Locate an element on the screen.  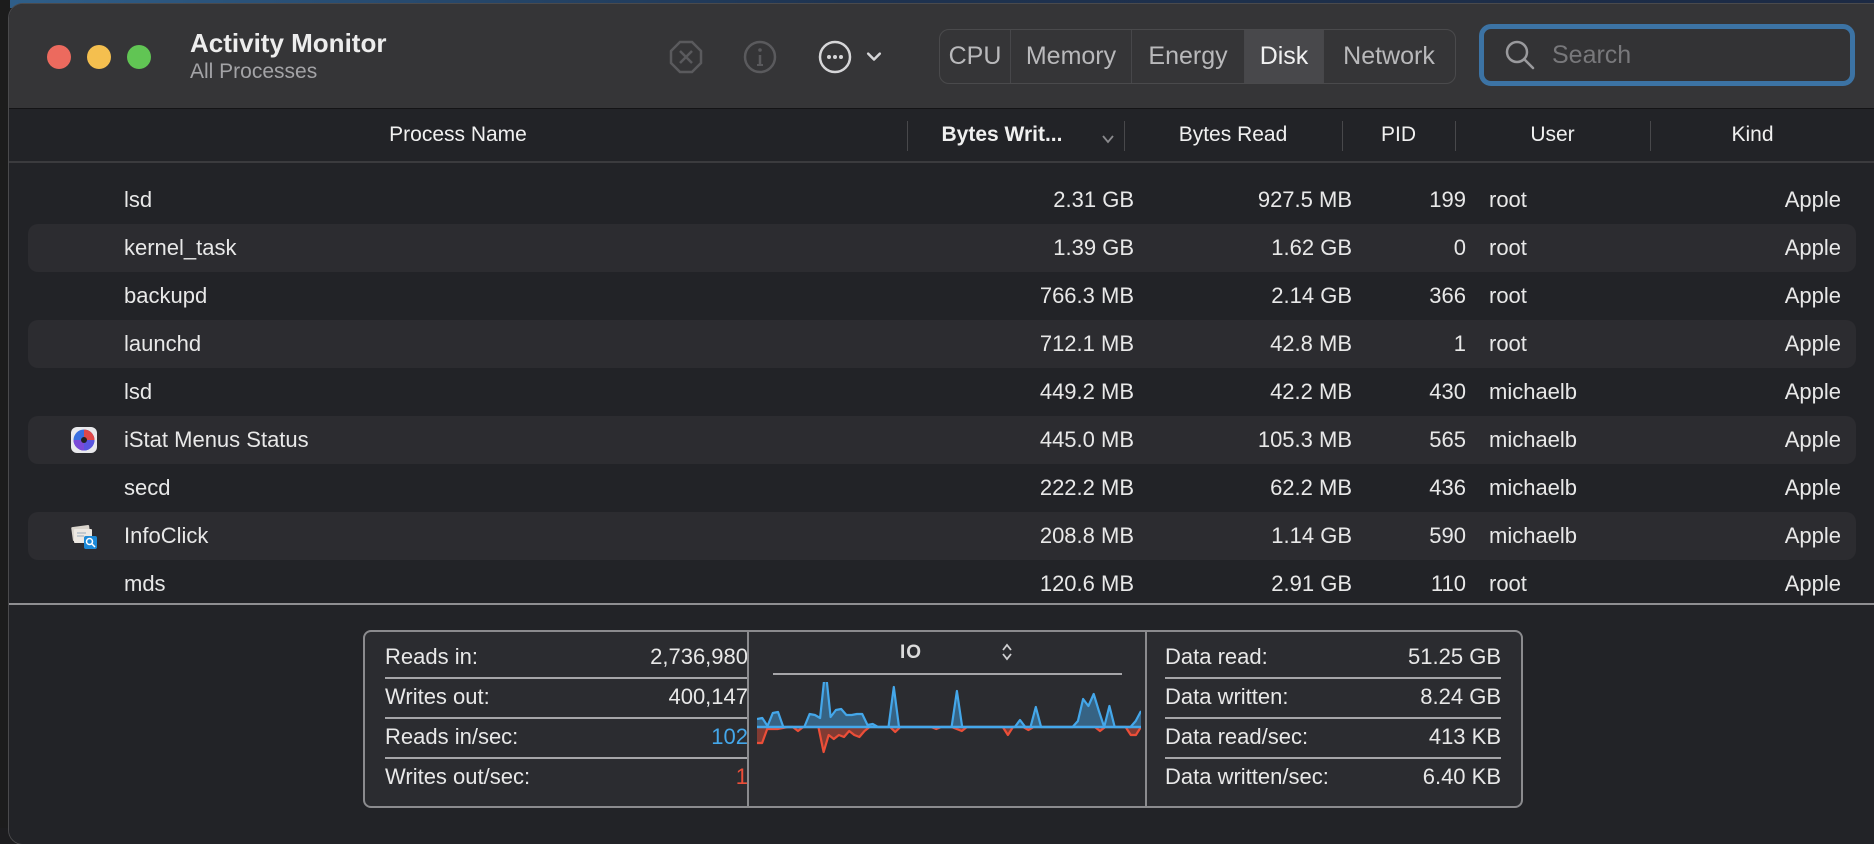
tab-network: Network is located at coordinates (1389, 56).